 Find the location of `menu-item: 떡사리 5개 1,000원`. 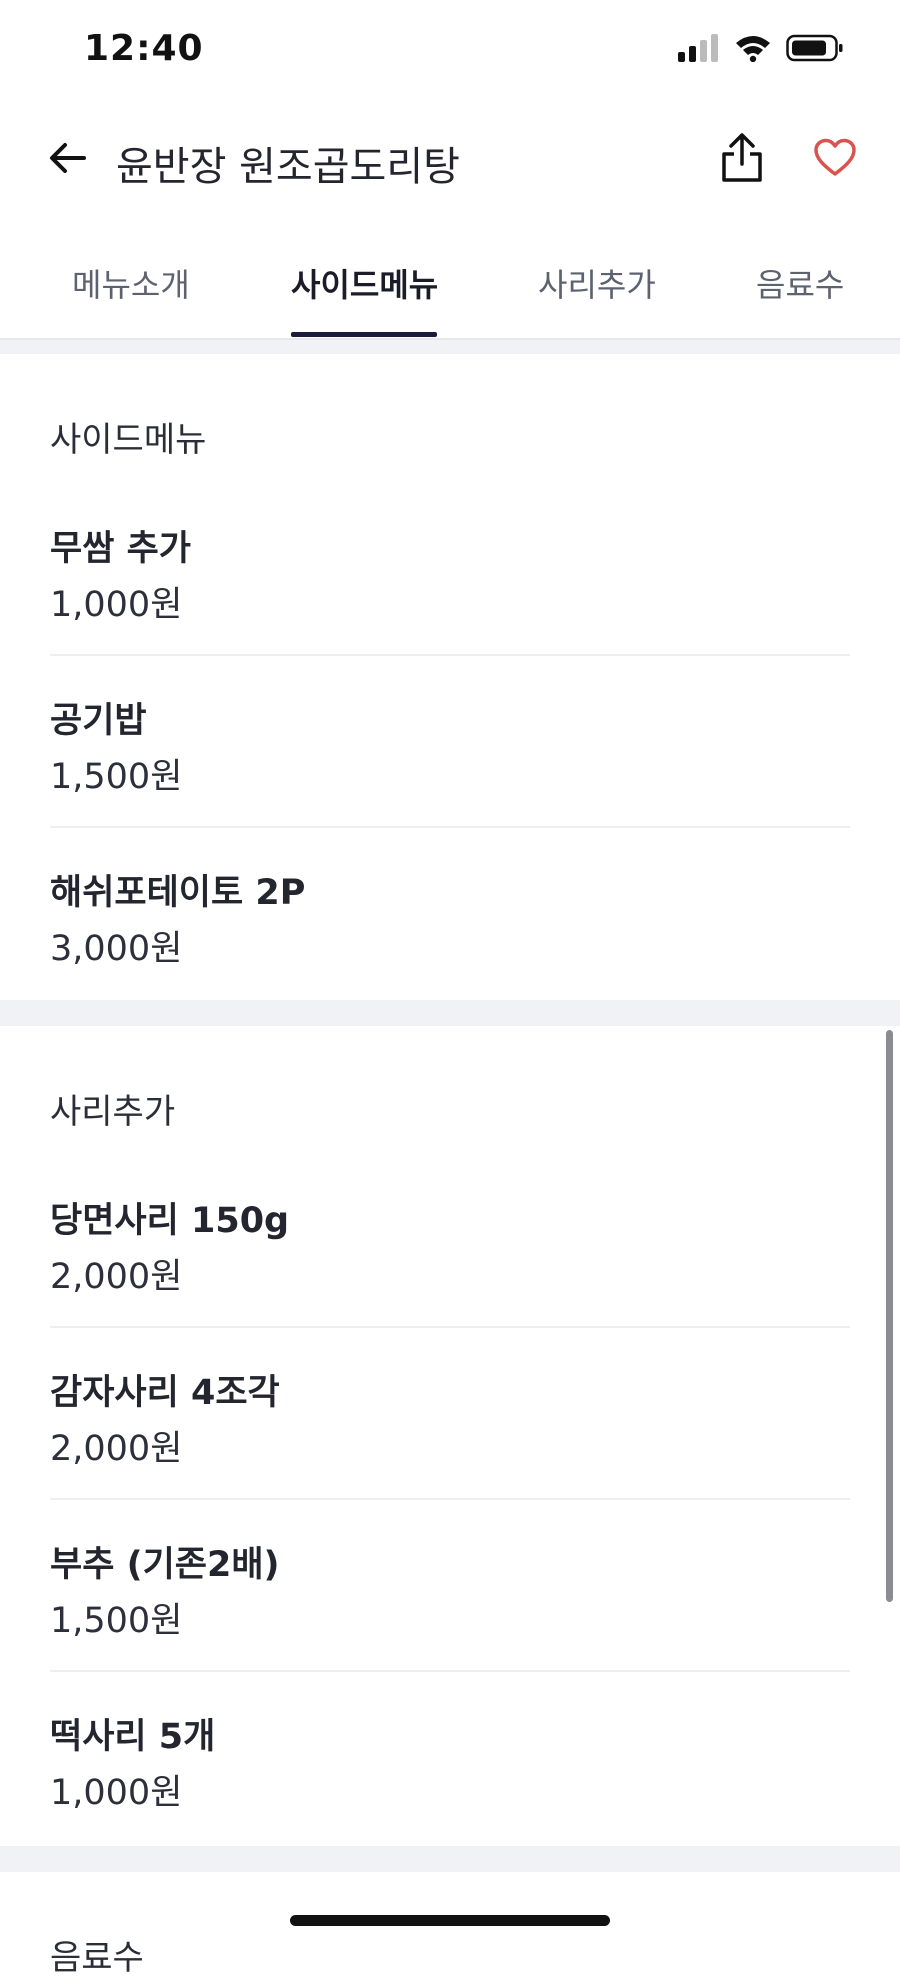

menu-item: 떡사리 5개 1,000원 is located at coordinates (450, 1763).